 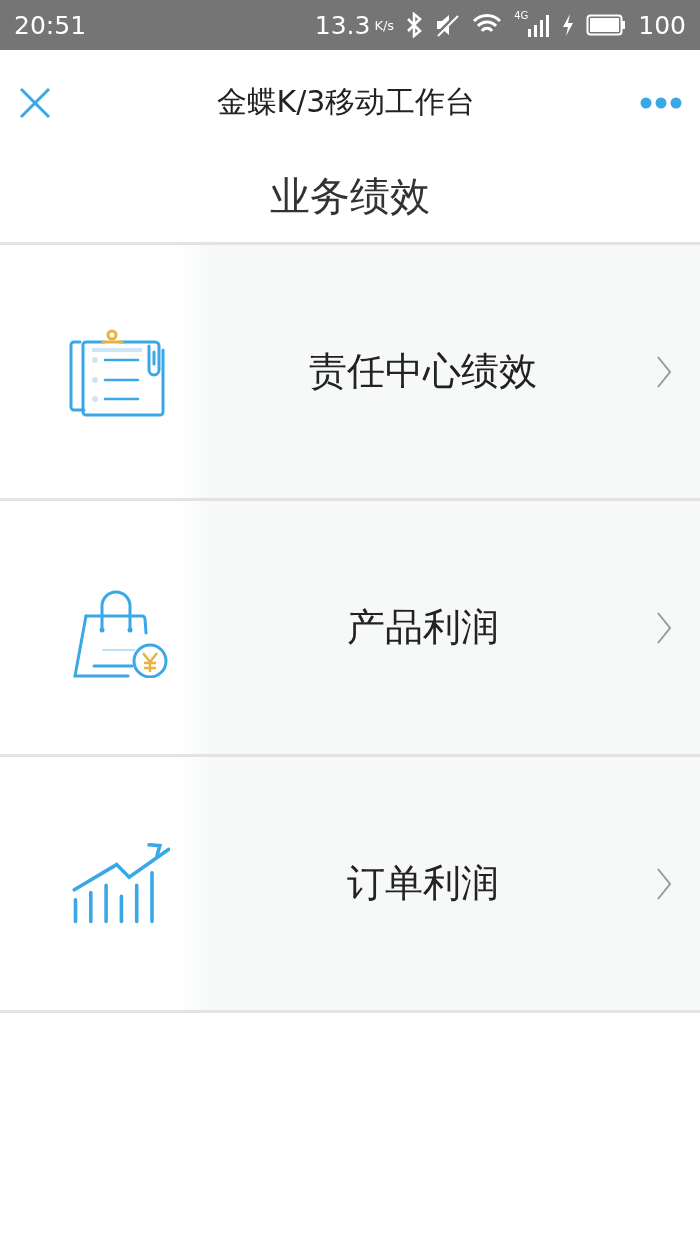 What do you see at coordinates (342, 25) in the screenshot?
I see `network-speed: 13.3` at bounding box center [342, 25].